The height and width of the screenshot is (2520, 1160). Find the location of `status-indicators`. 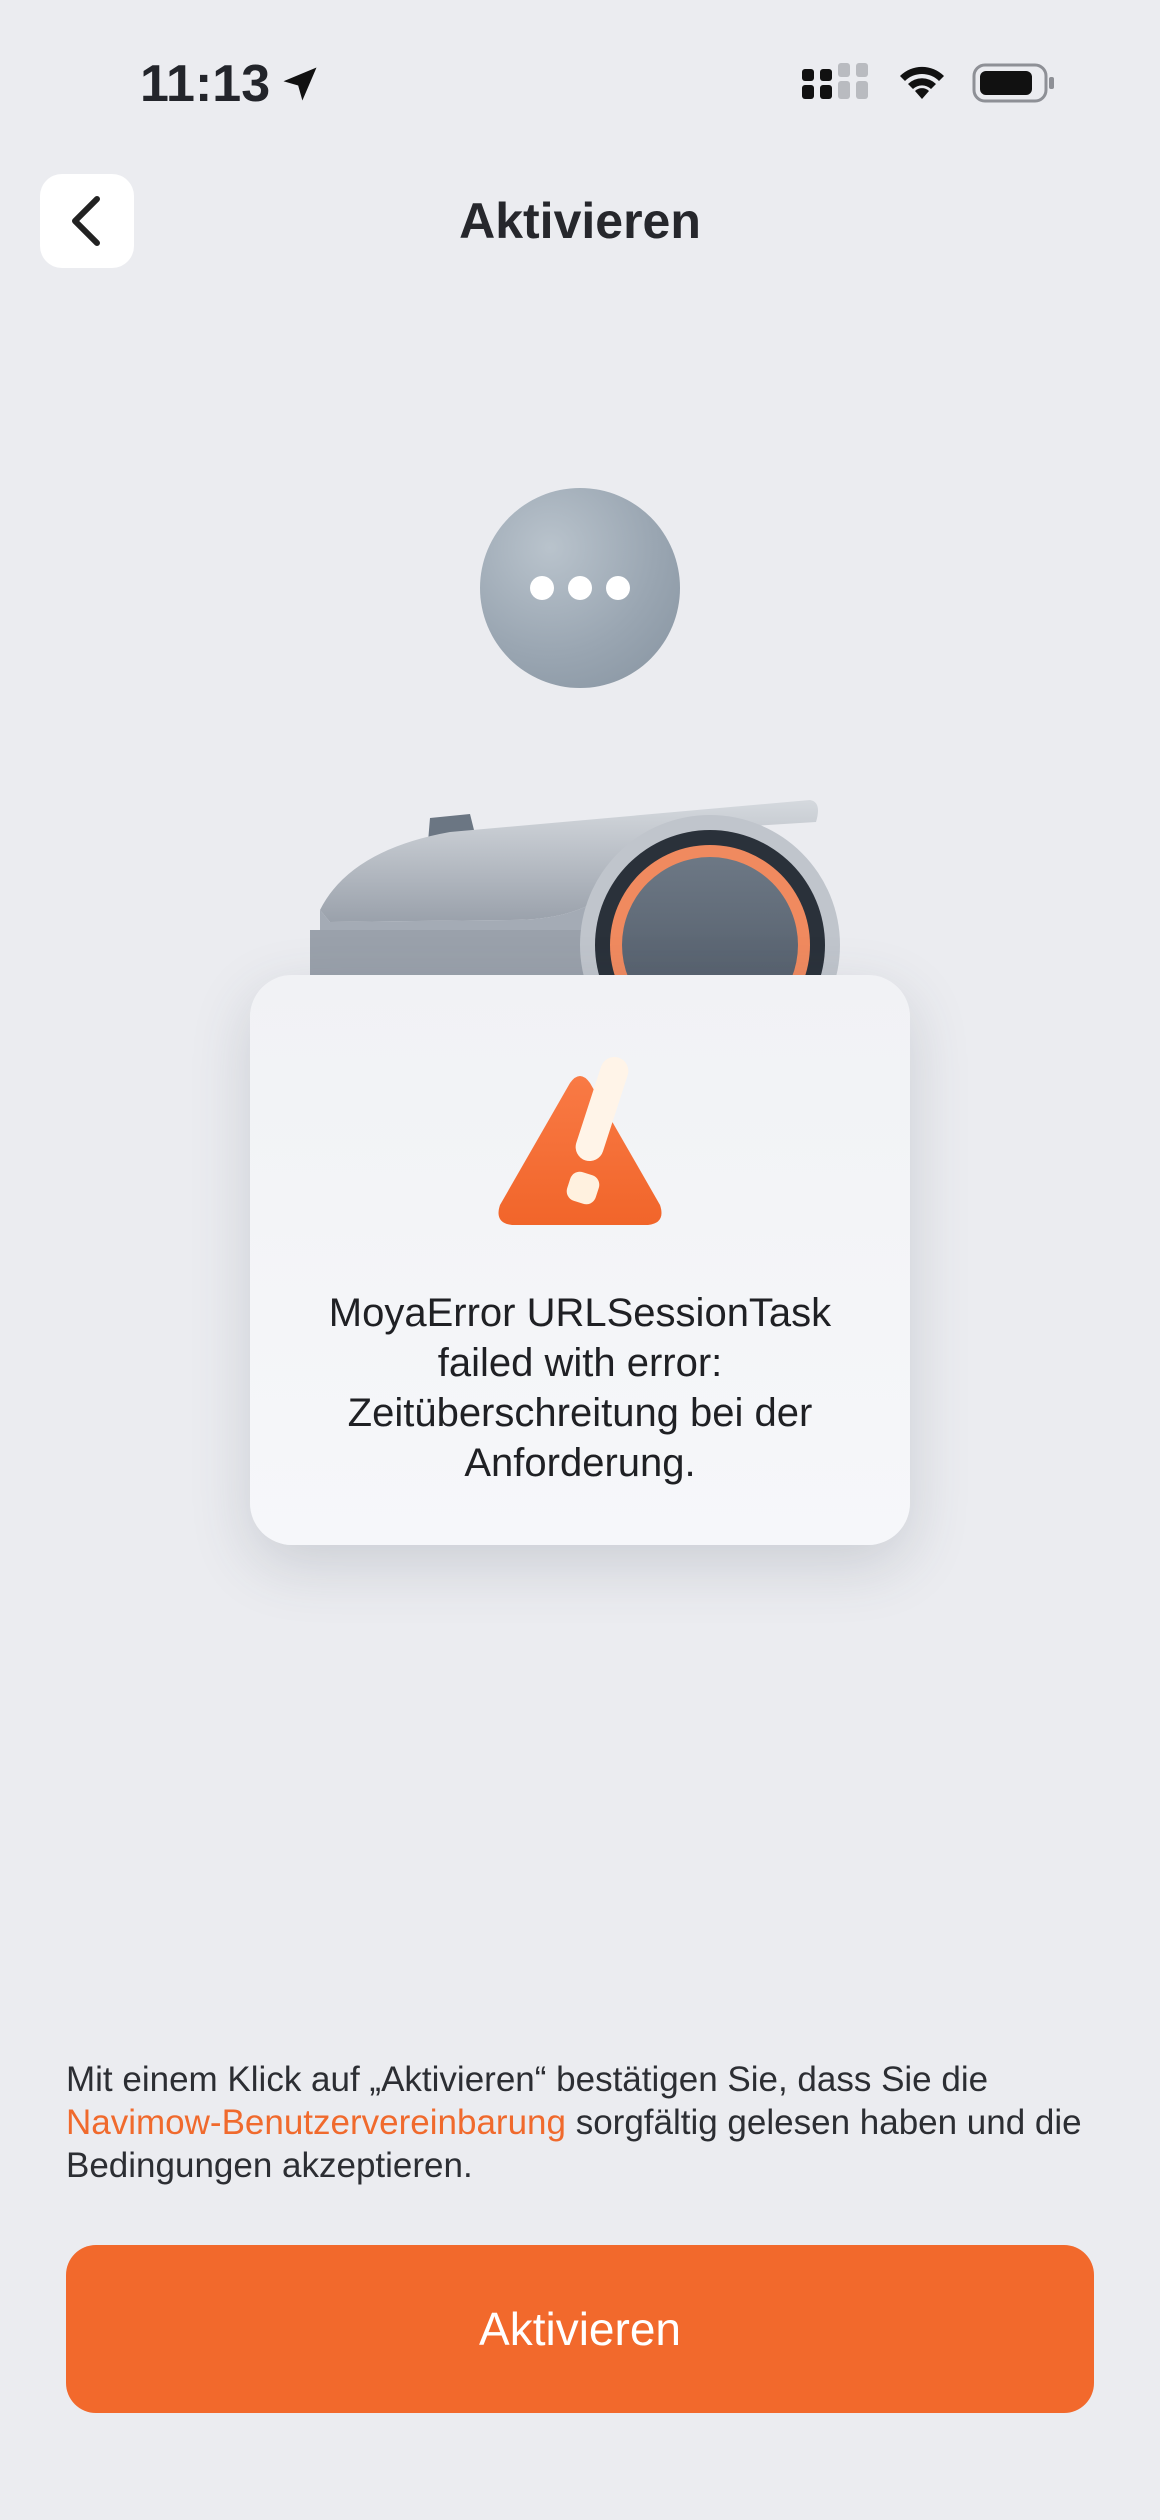

status-indicators is located at coordinates (929, 83).